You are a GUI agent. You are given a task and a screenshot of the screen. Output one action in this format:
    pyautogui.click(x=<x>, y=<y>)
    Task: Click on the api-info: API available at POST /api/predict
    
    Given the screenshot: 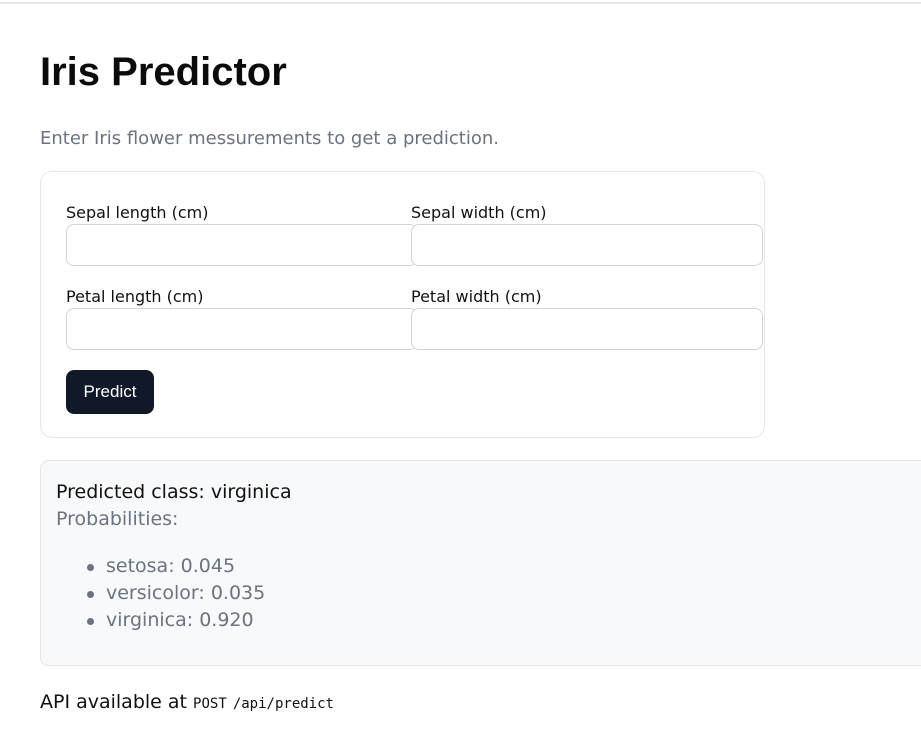 What is the action you would take?
    pyautogui.click(x=187, y=703)
    